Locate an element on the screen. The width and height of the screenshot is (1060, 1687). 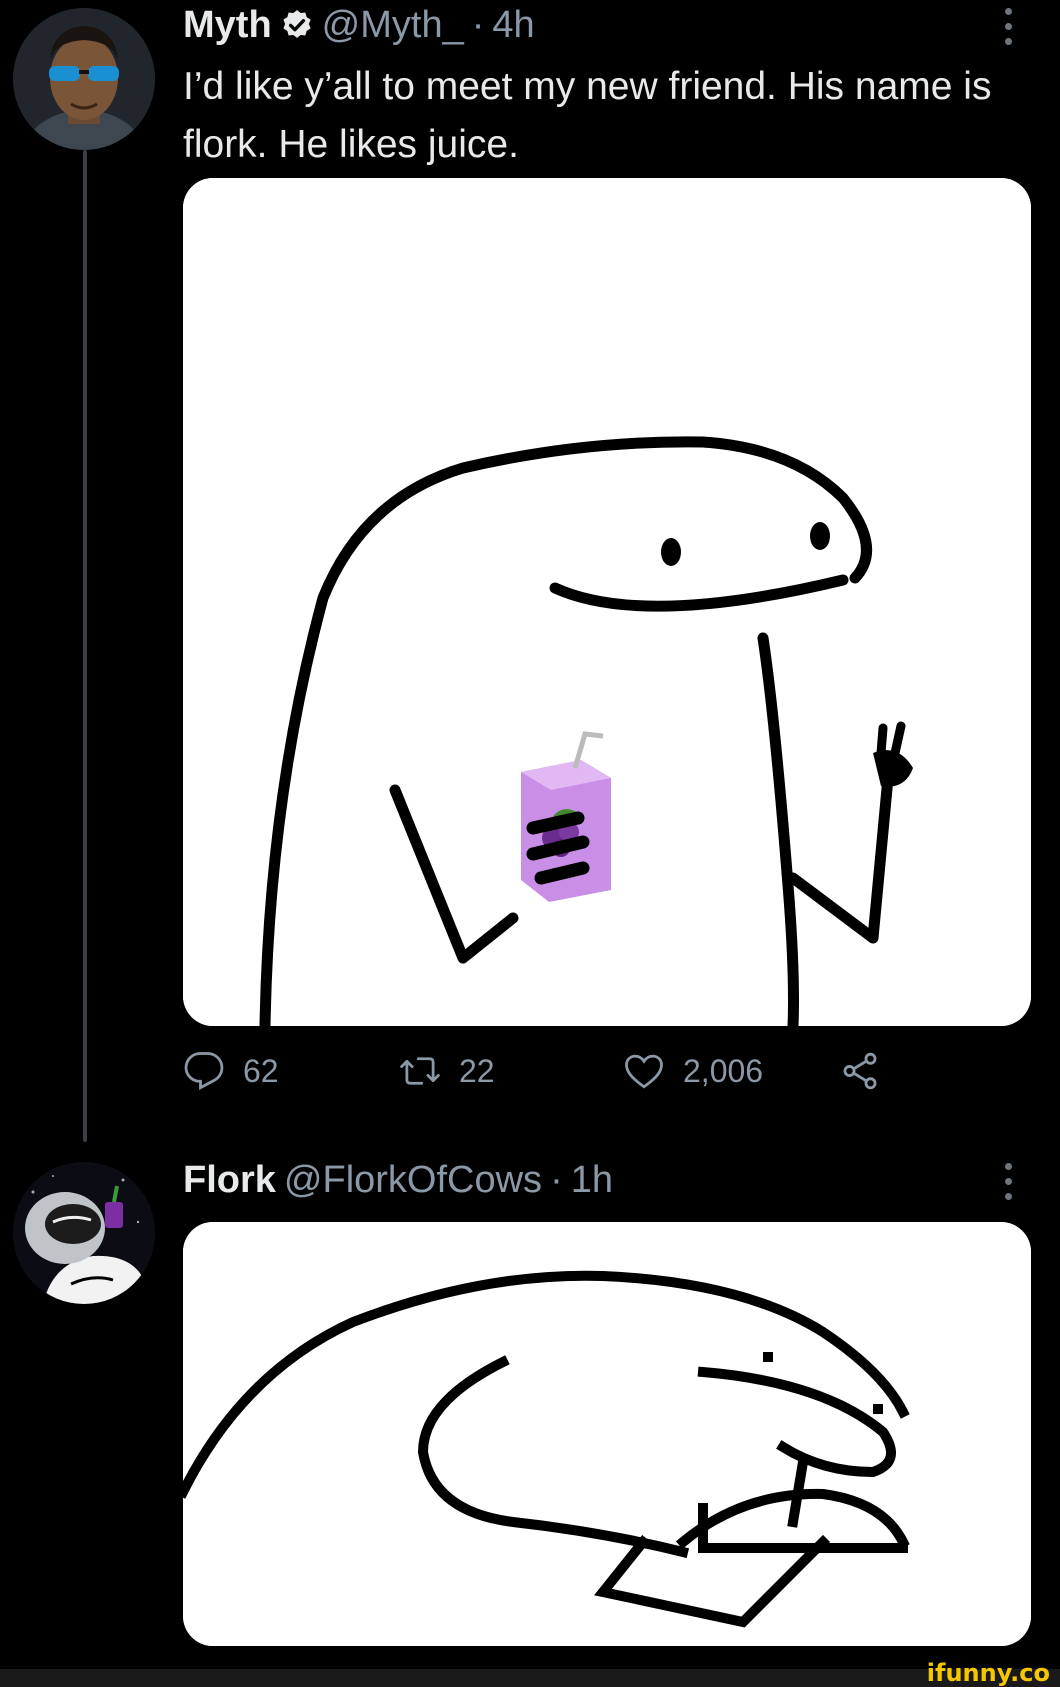
avatar-myth-image is located at coordinates (84, 79).